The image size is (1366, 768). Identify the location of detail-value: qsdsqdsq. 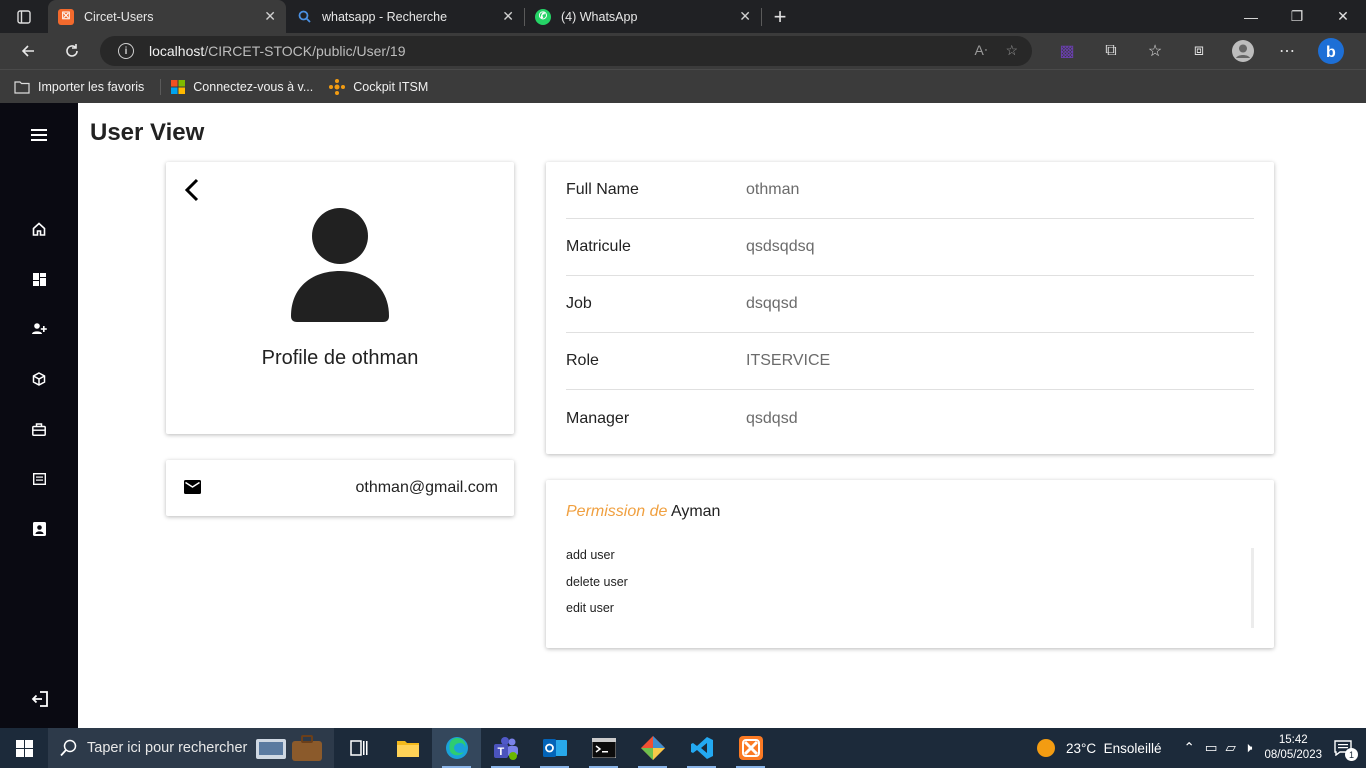
(780, 246).